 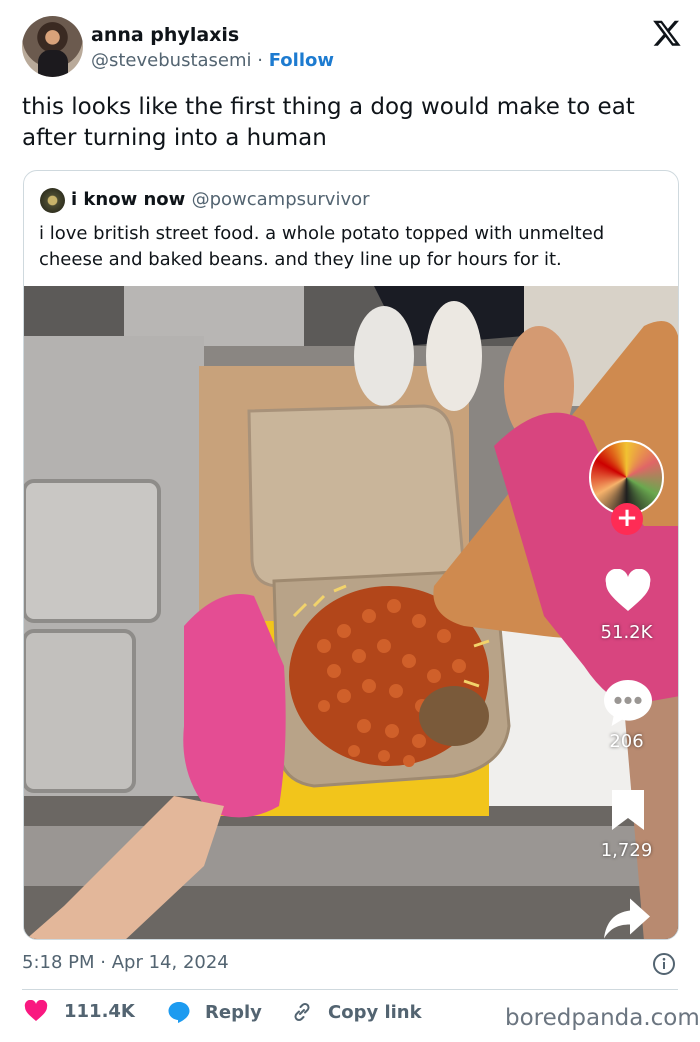 I want to click on author-avatar, so click(x=52, y=46).